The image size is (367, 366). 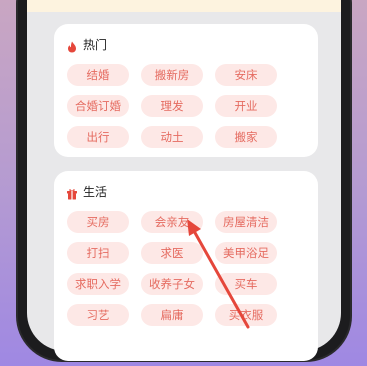 I want to click on tag-item: 开业, so click(x=246, y=106).